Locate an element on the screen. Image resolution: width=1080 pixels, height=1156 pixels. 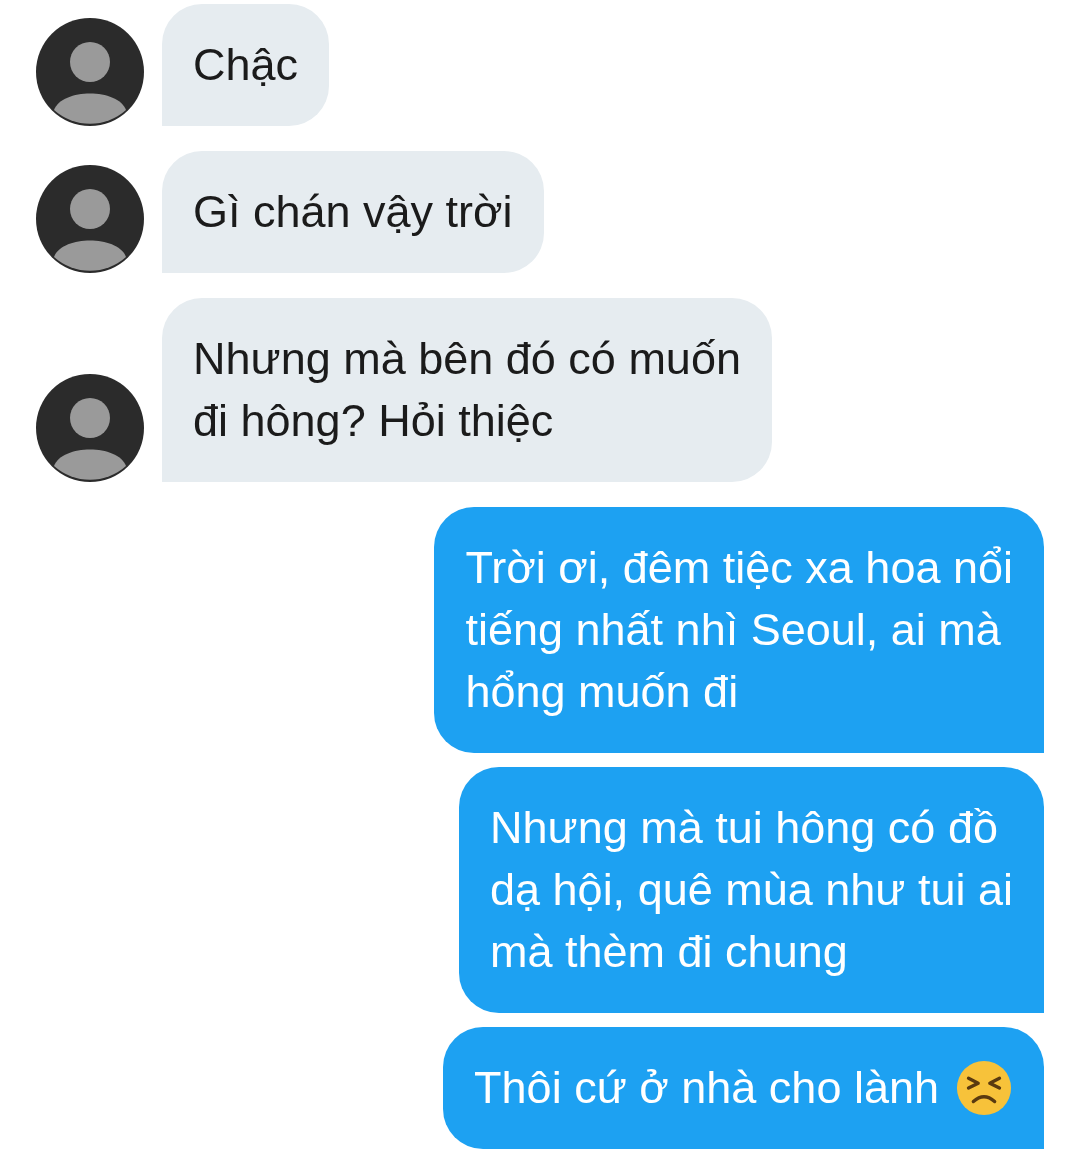
message-text: Trời ơi, đêm tiệc xa hoa nổi is located at coordinates (739, 568).